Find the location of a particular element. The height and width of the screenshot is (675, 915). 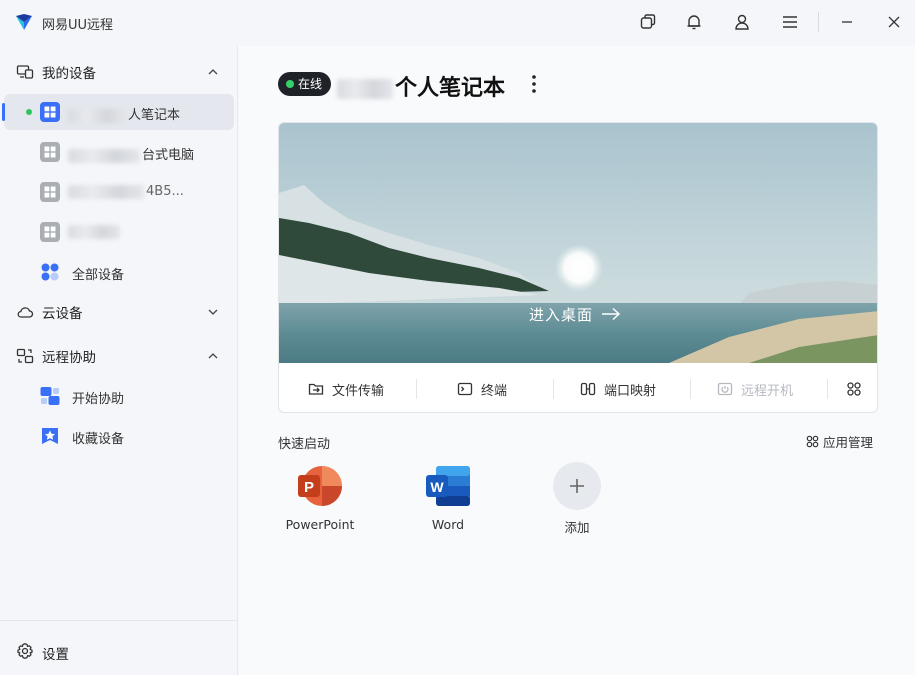

device-name: 台式电脑 is located at coordinates (131, 153).